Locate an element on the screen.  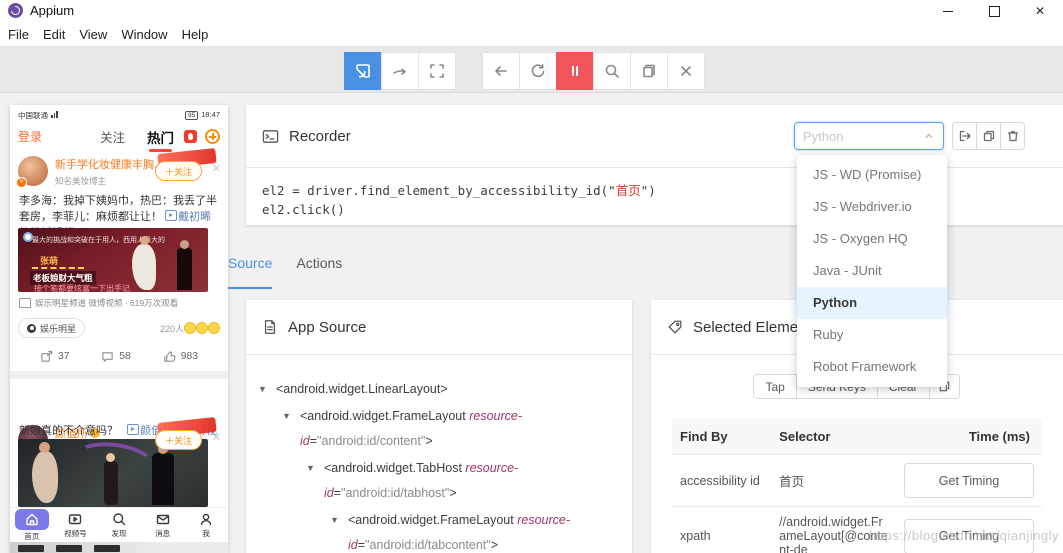
post1-header: V 新手学化妆健康丰胸...♛ 知名美妆博主 ＋关注 ✕ is located at coordinates (119, 169).